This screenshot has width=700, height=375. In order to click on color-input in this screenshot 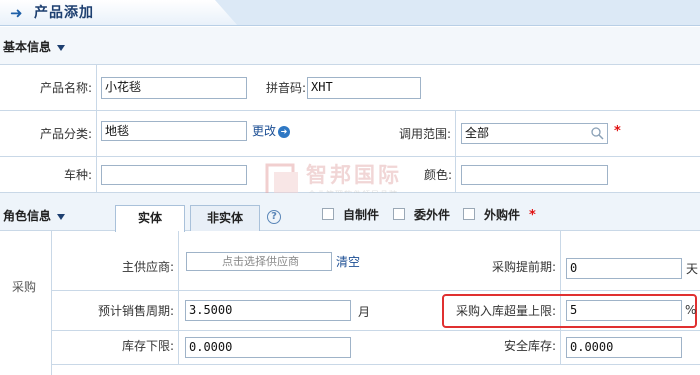, I will do `click(534, 175)`.